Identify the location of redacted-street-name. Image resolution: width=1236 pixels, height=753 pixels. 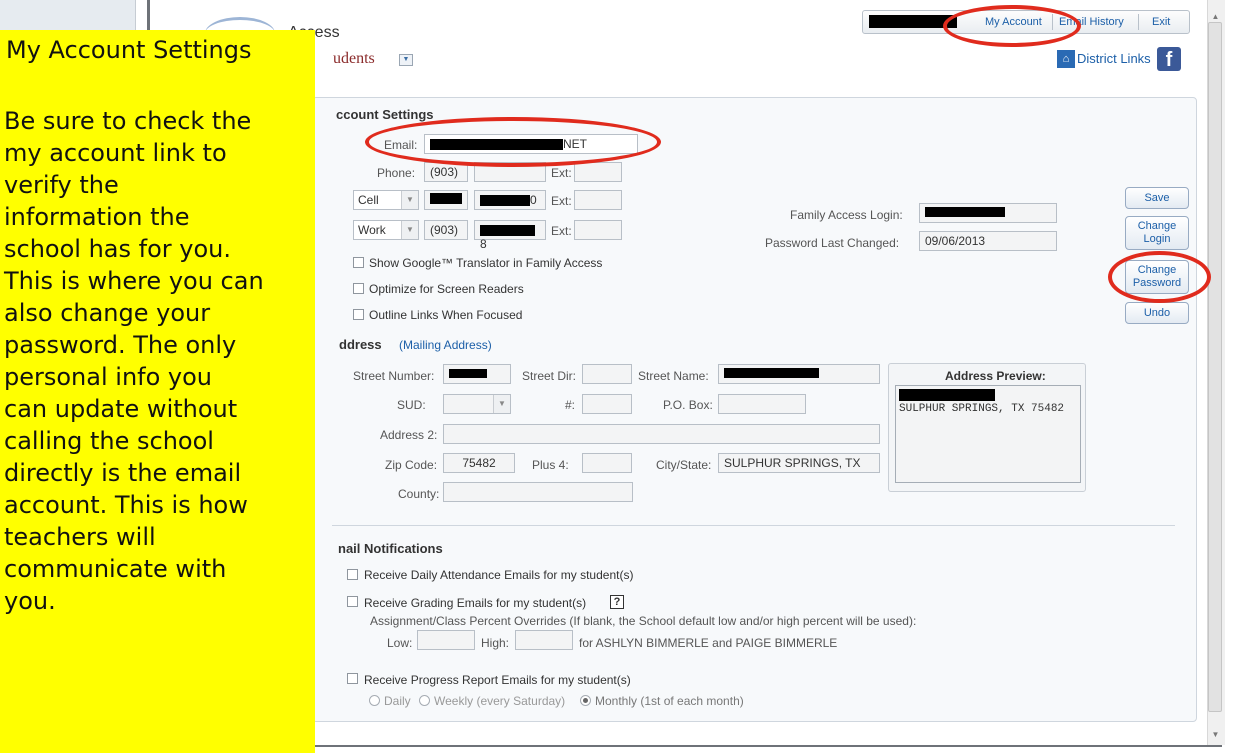
(771, 373).